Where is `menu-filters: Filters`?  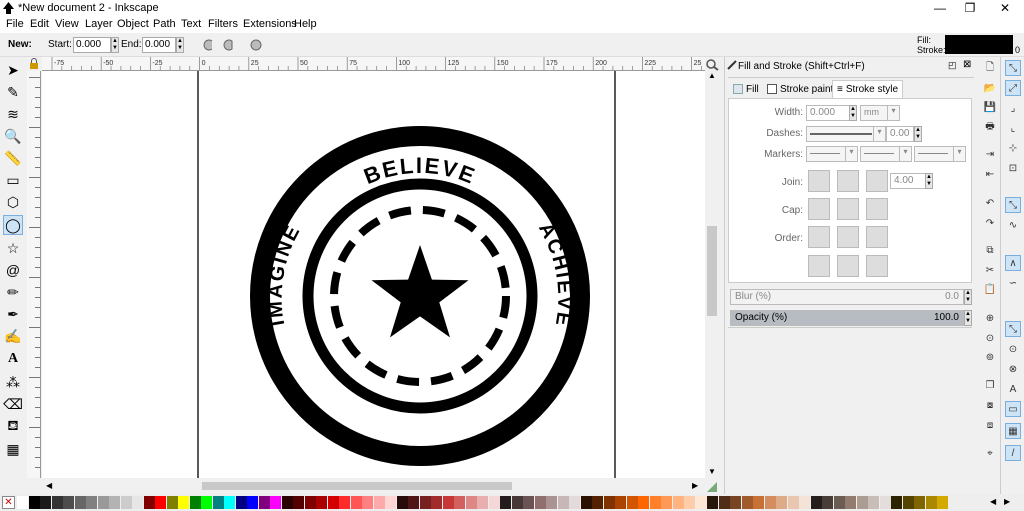 menu-filters: Filters is located at coordinates (223, 24).